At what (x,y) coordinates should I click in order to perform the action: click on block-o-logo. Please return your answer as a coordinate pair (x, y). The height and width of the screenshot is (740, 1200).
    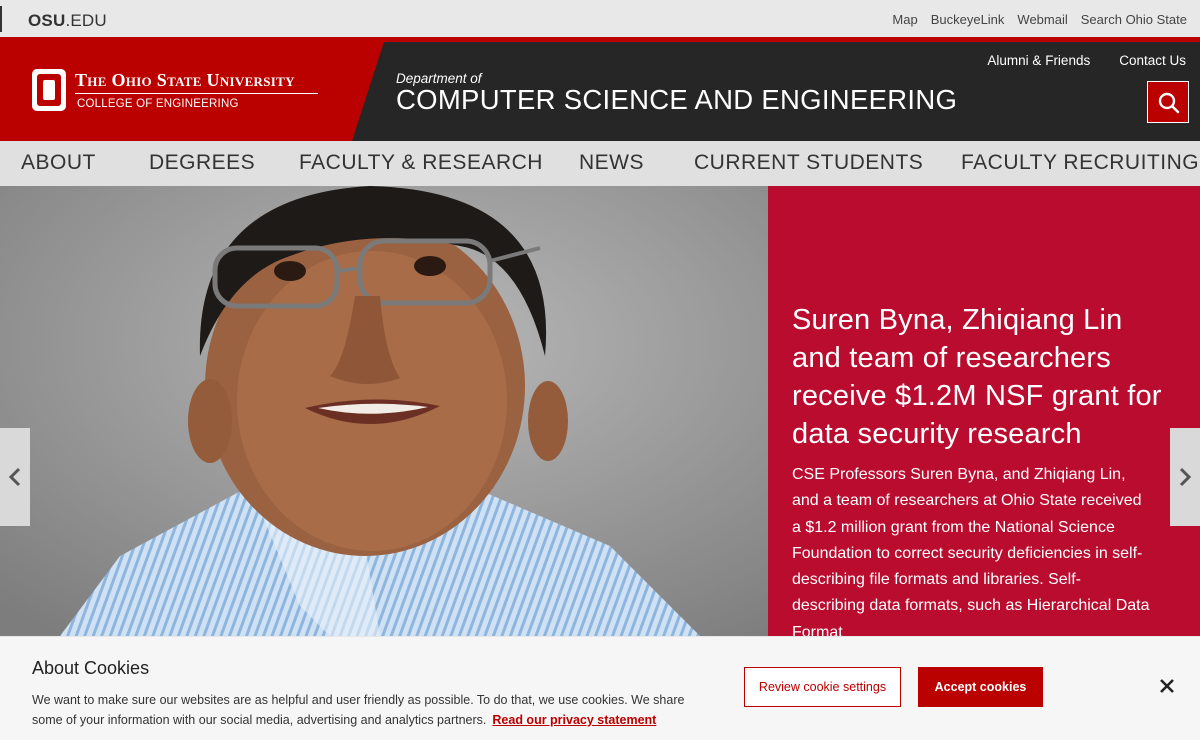
    Looking at the image, I should click on (49, 90).